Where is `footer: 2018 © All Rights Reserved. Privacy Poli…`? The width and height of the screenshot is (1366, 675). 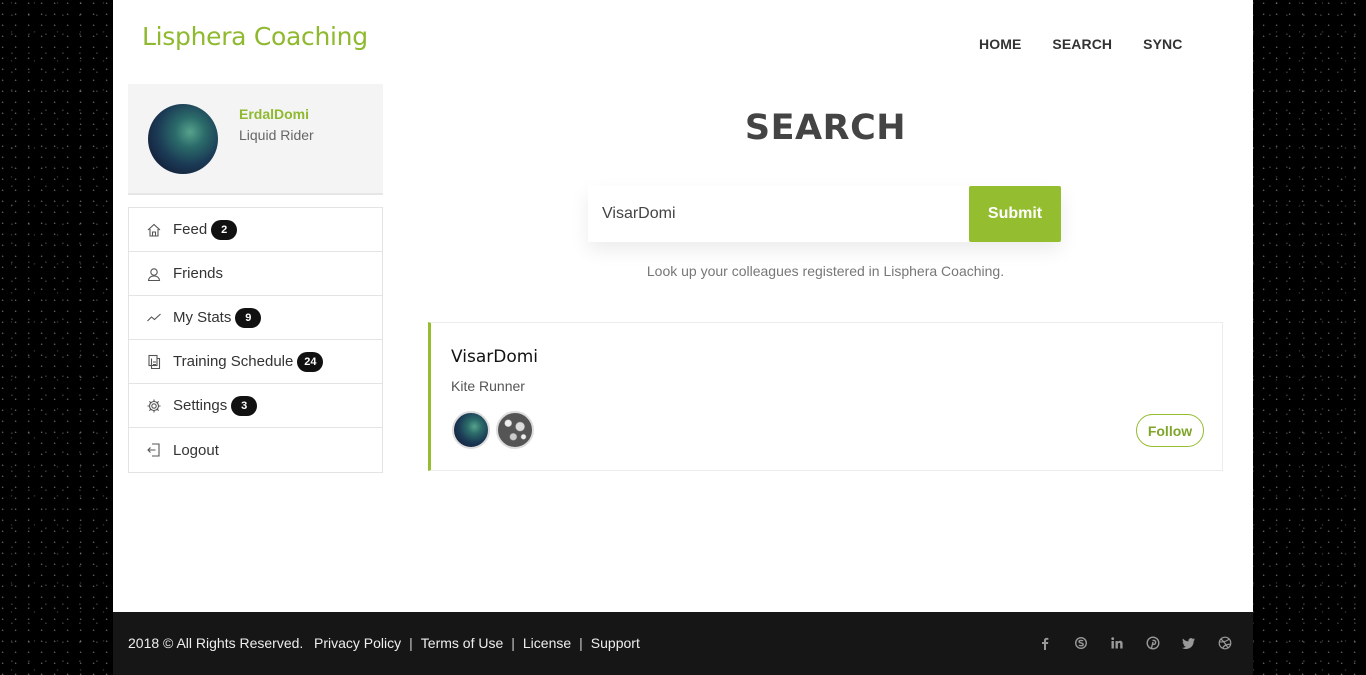
footer: 2018 © All Rights Reserved. Privacy Poli… is located at coordinates (683, 643).